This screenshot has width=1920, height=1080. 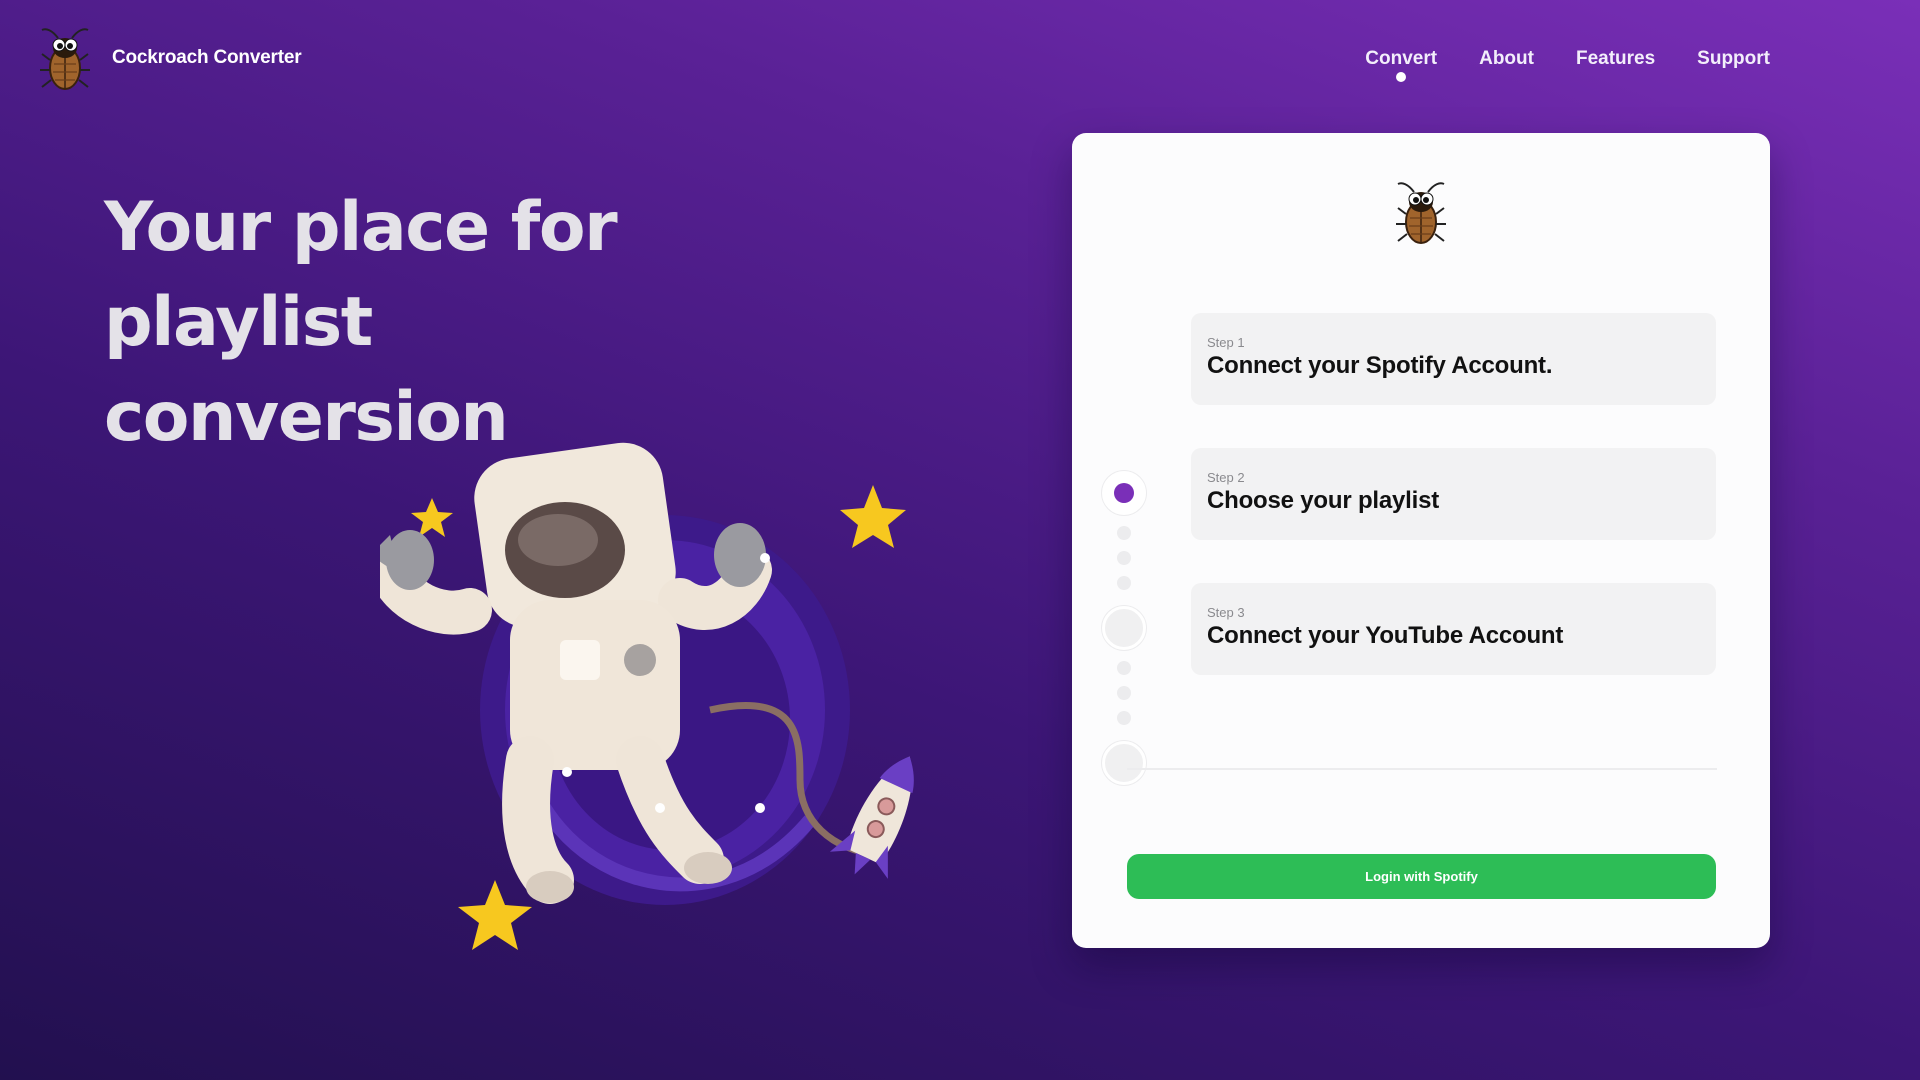 I want to click on step-2-kicker: Step 2, so click(x=1226, y=477).